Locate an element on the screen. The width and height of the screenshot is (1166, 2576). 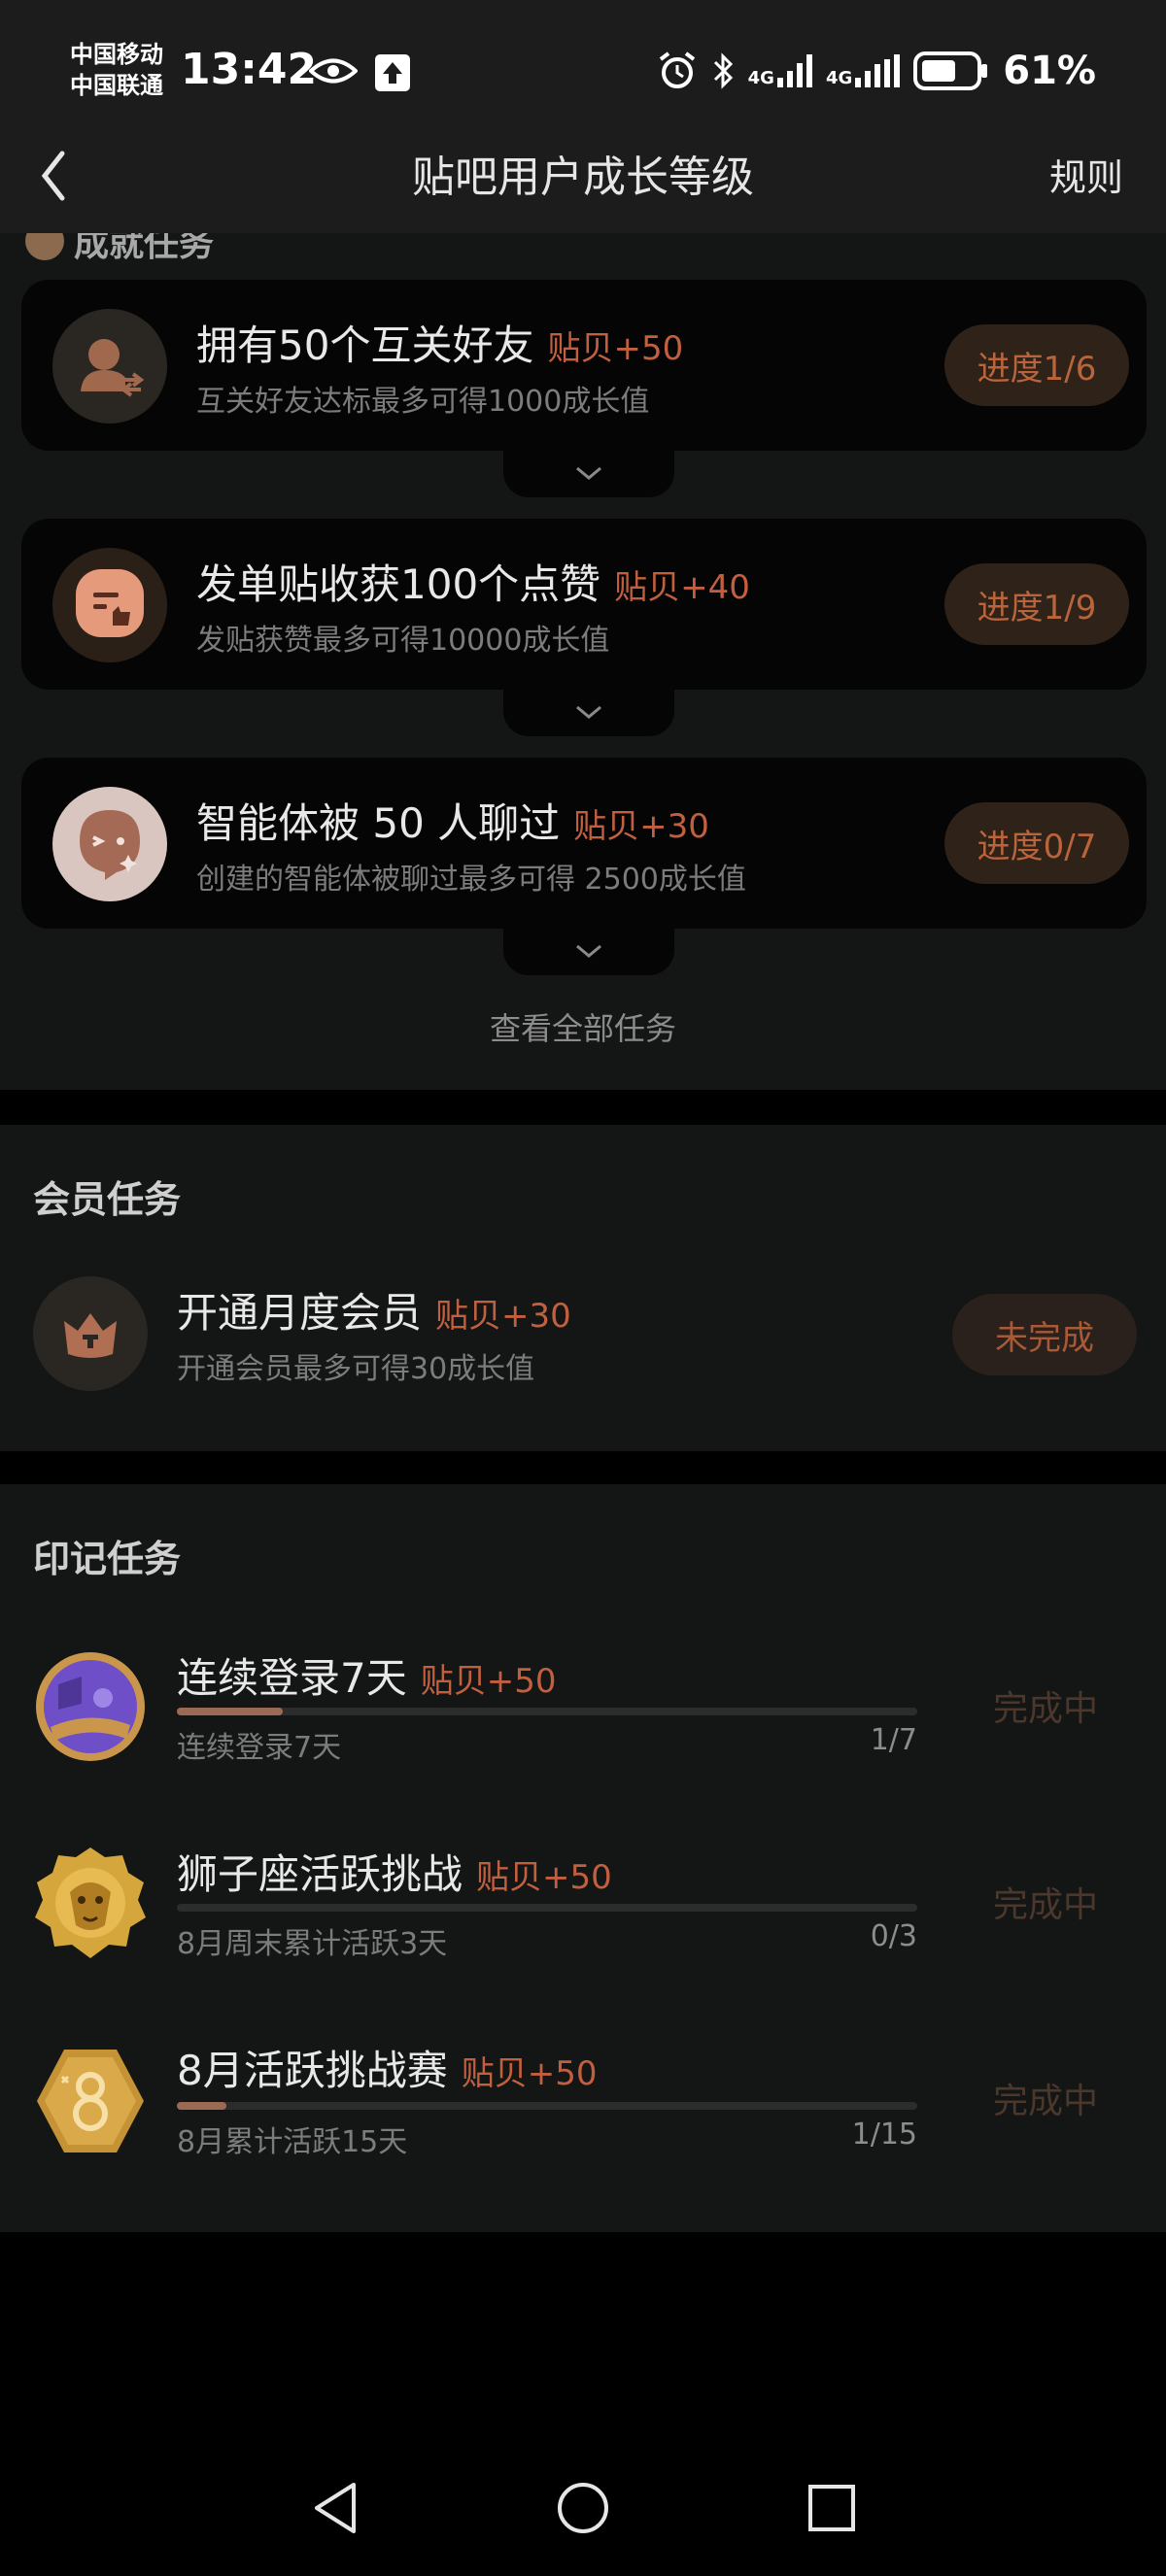
task-reward: 贴贝+40 is located at coordinates (682, 587).